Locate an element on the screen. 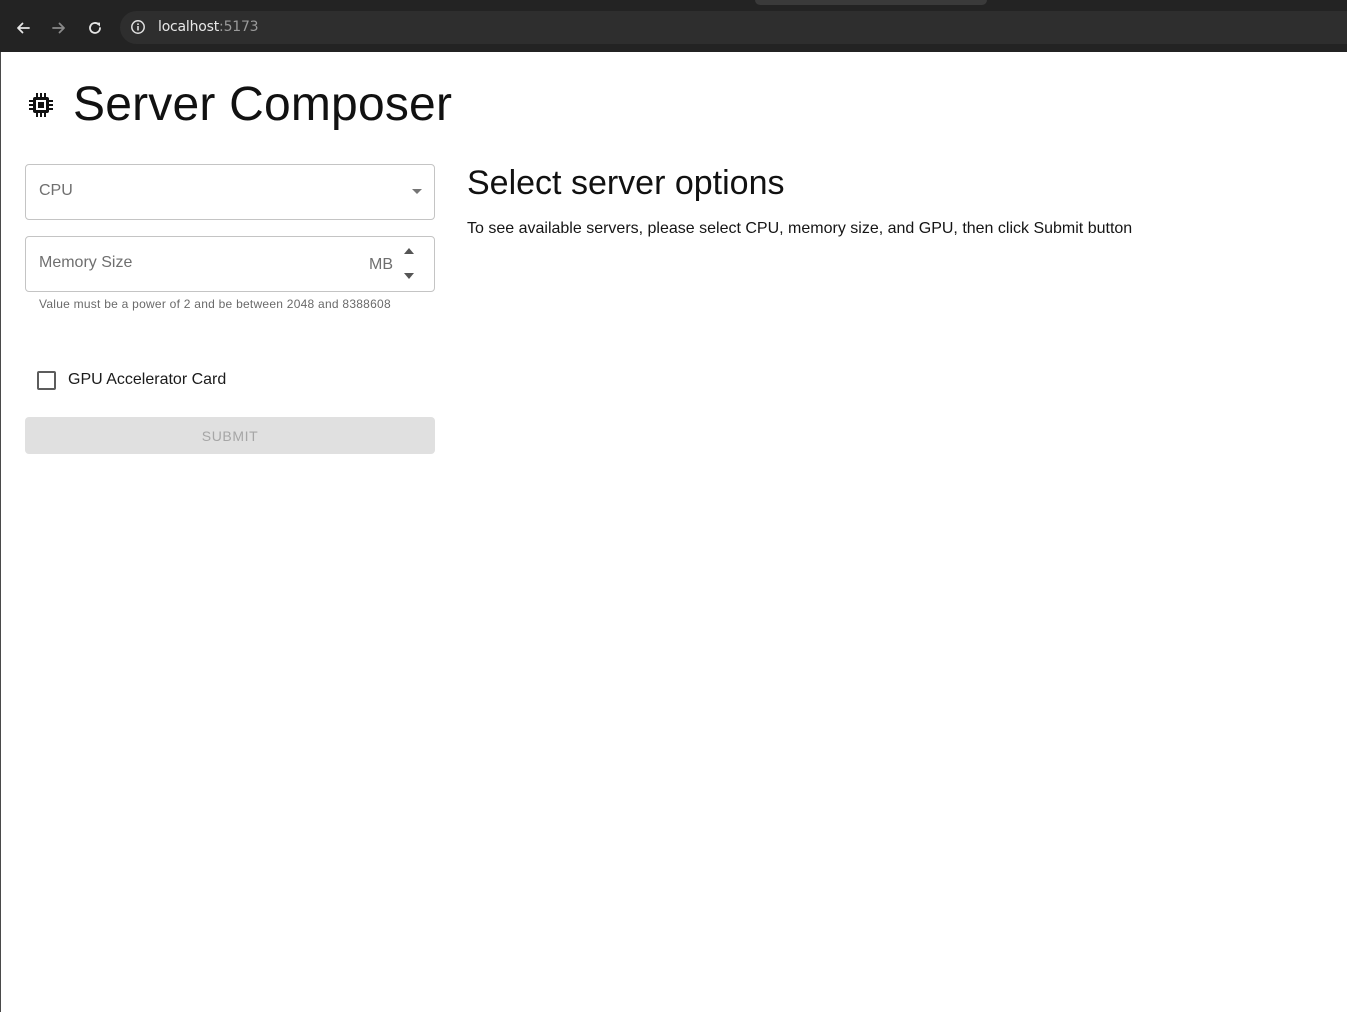  page-title: Server Composer is located at coordinates (263, 104).